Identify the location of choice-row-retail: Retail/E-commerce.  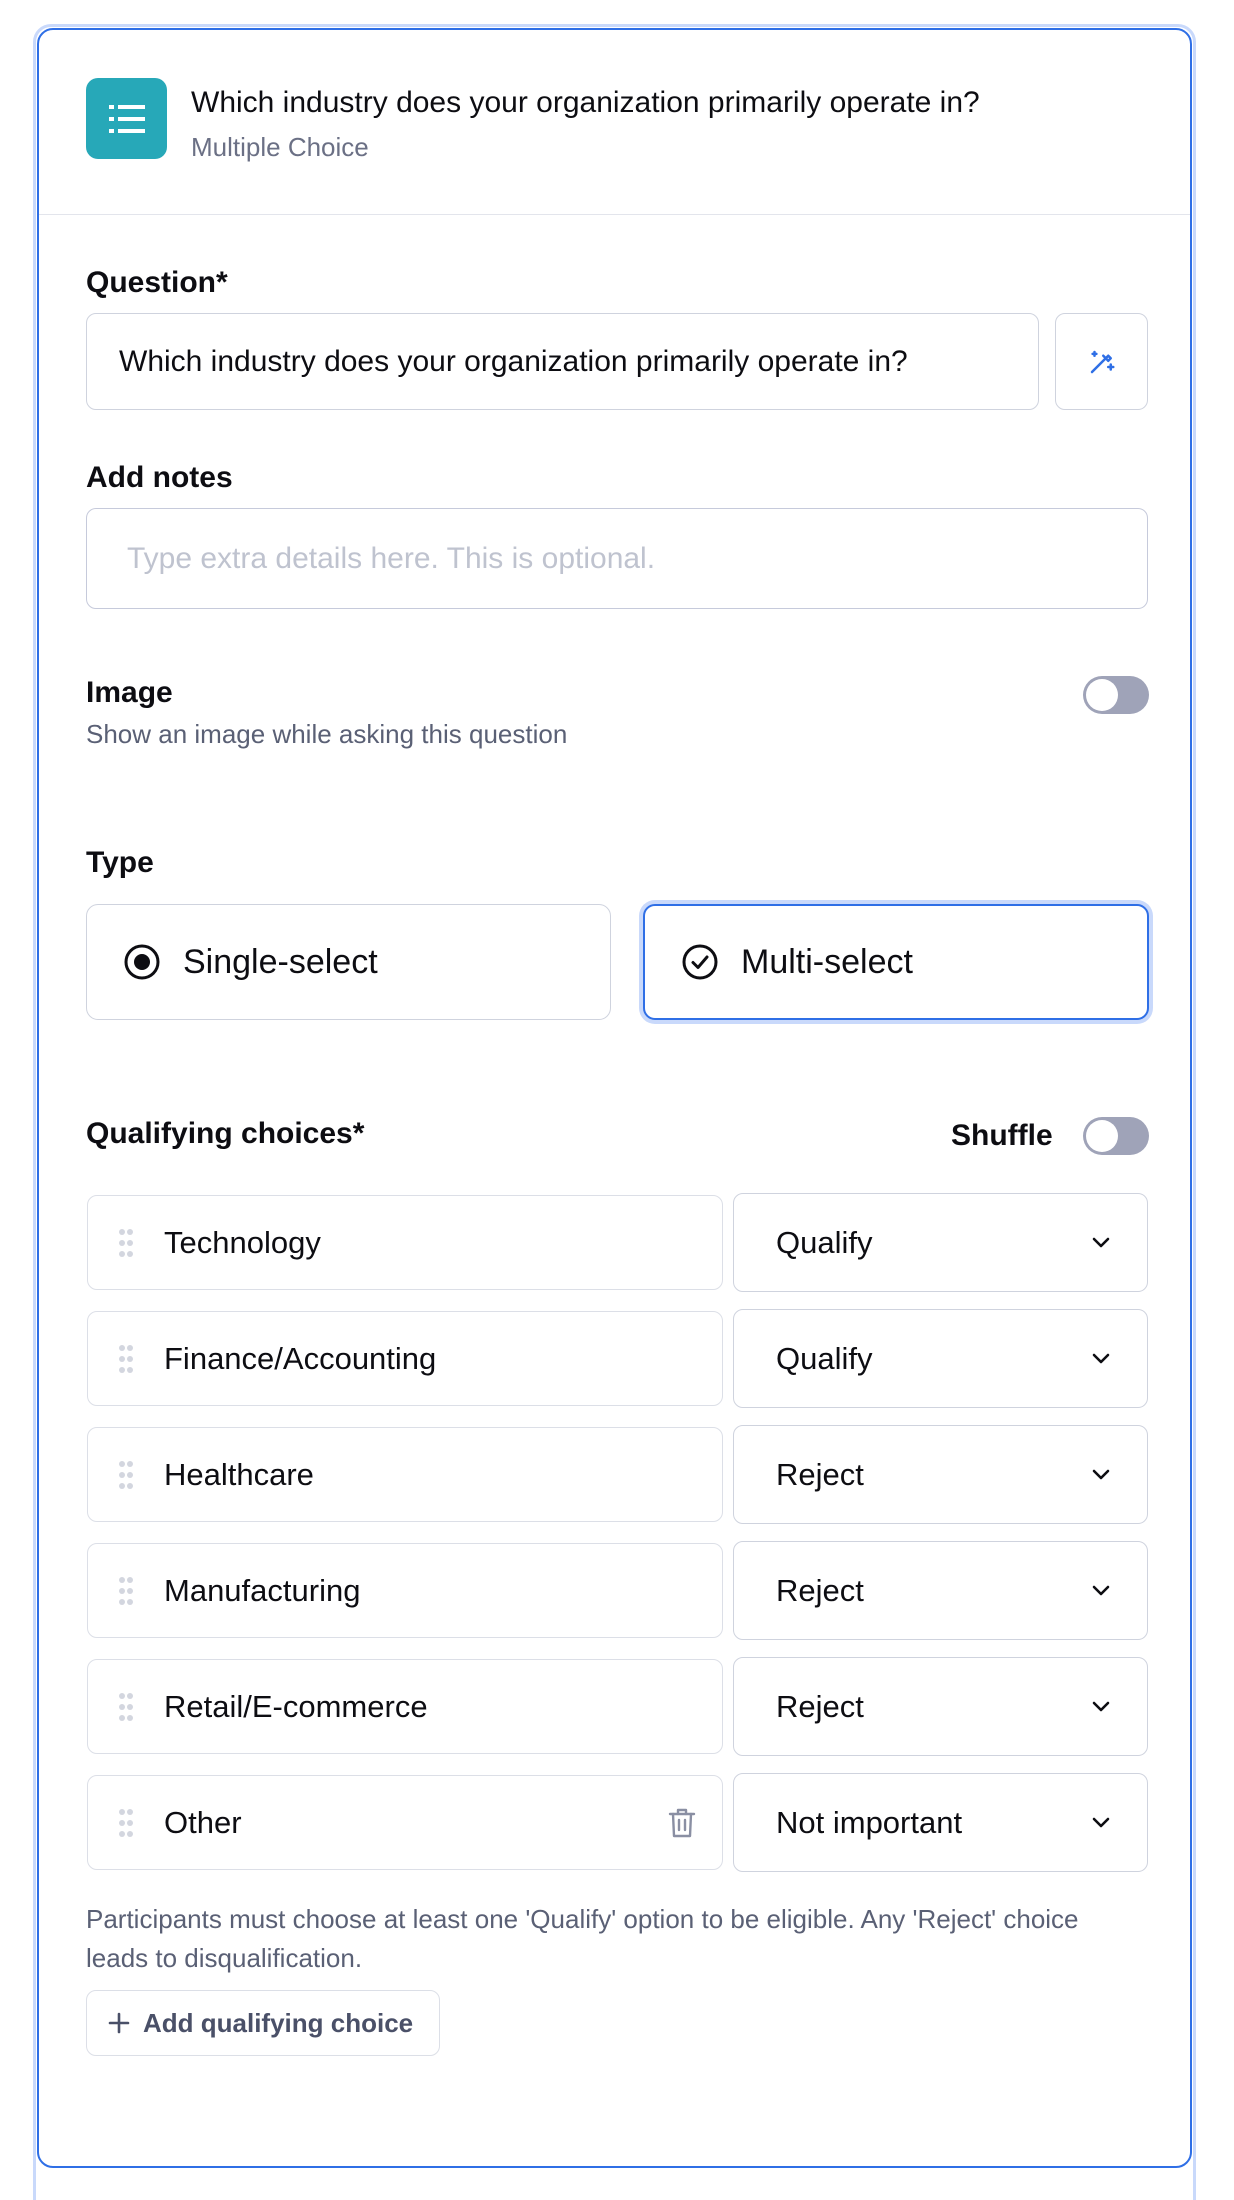
(405, 1706).